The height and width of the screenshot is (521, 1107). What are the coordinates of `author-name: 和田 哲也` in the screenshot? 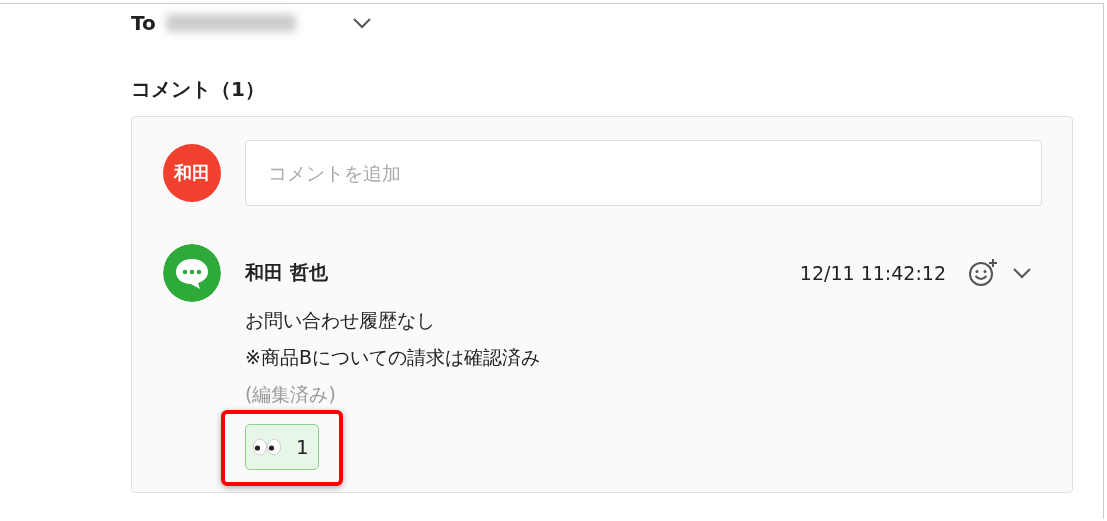 It's located at (287, 272).